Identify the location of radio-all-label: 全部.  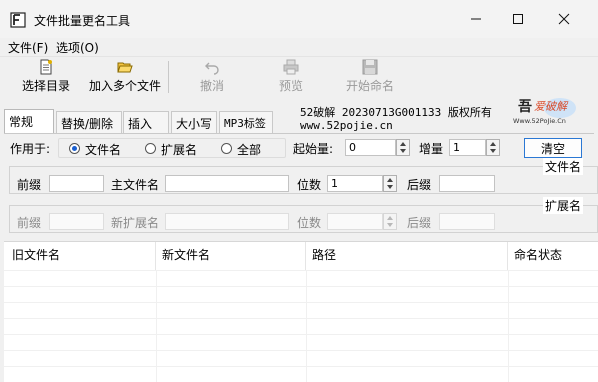
(249, 149).